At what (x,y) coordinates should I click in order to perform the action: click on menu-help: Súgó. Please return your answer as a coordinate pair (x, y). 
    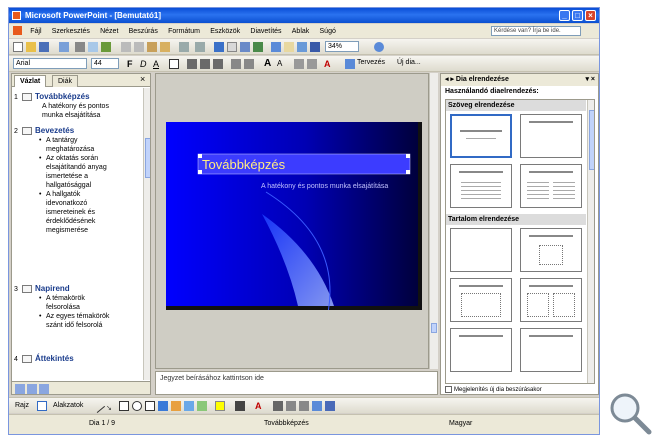
    Looking at the image, I should click on (328, 32).